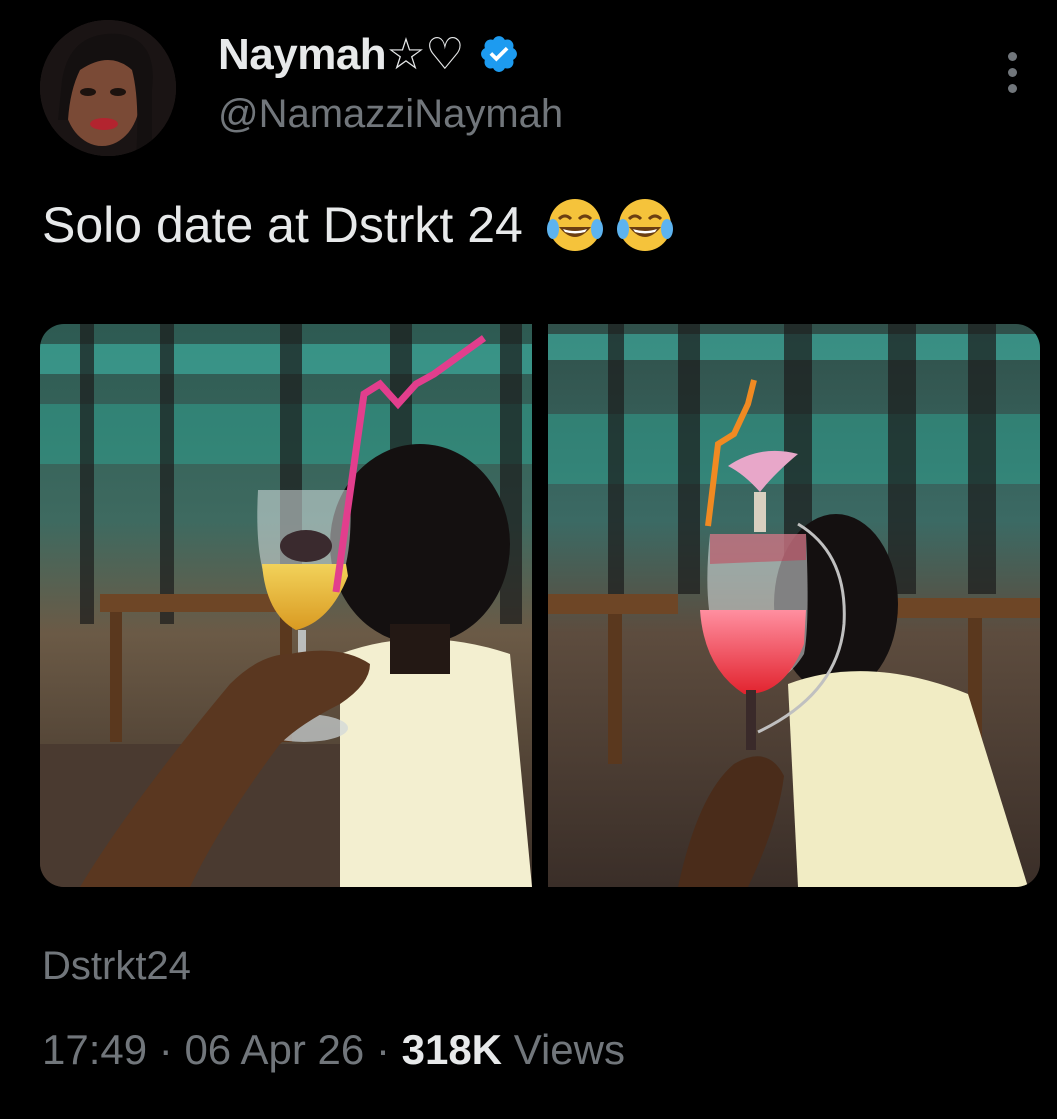 Image resolution: width=1057 pixels, height=1119 pixels. Describe the element at coordinates (282, 225) in the screenshot. I see `tweet-text: Solo date at Dstrkt 24` at that location.